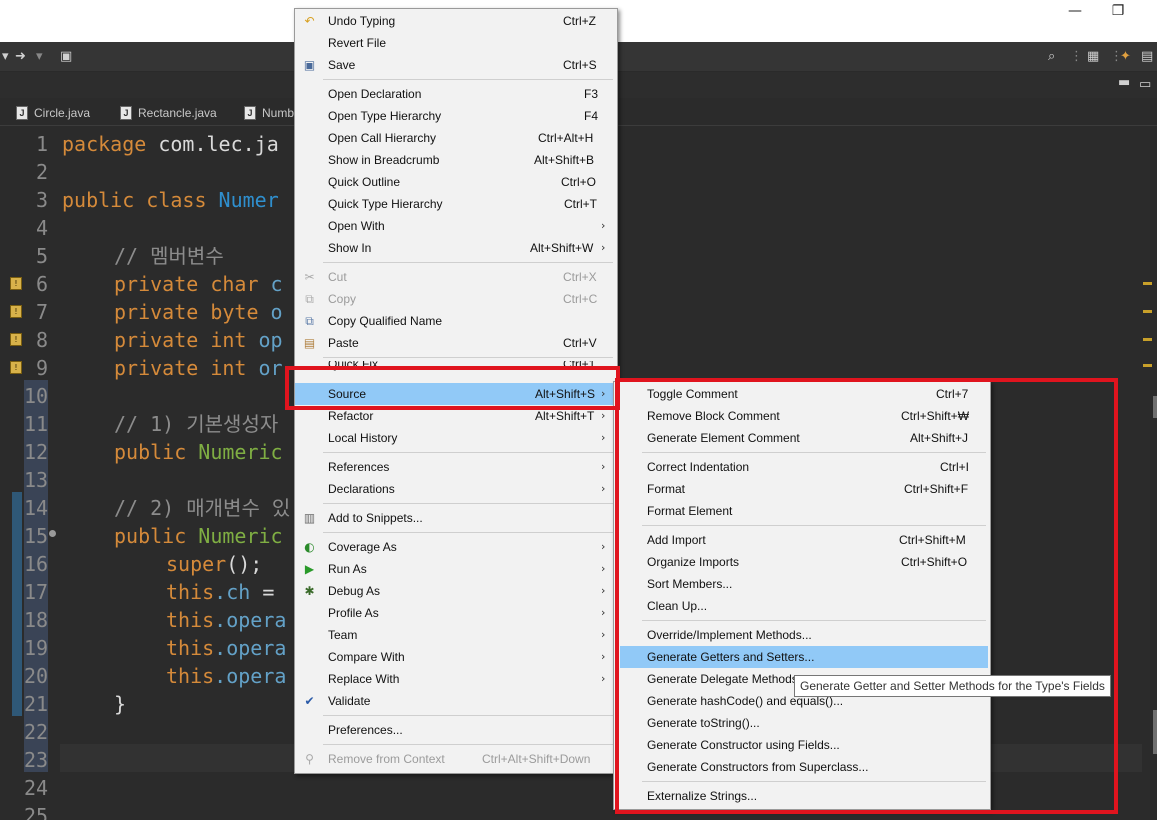  I want to click on fold-marker-icon, so click(52, 533).